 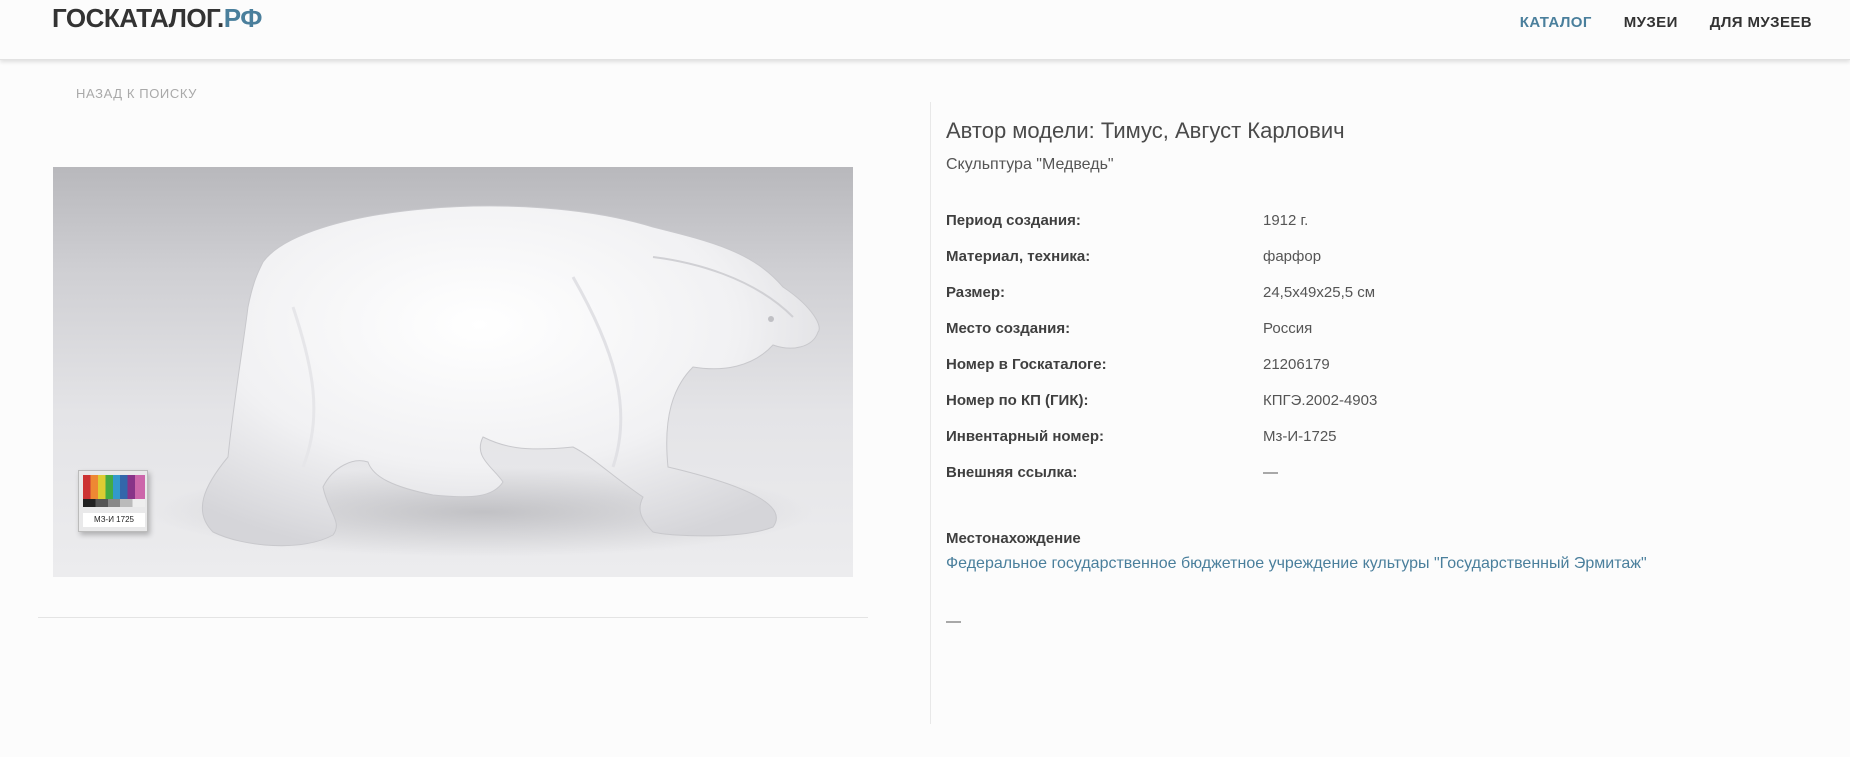 What do you see at coordinates (1376, 410) in the screenshot?
I see `property-row: Номер по КП (ГИК): КПГЭ.2002-4903` at bounding box center [1376, 410].